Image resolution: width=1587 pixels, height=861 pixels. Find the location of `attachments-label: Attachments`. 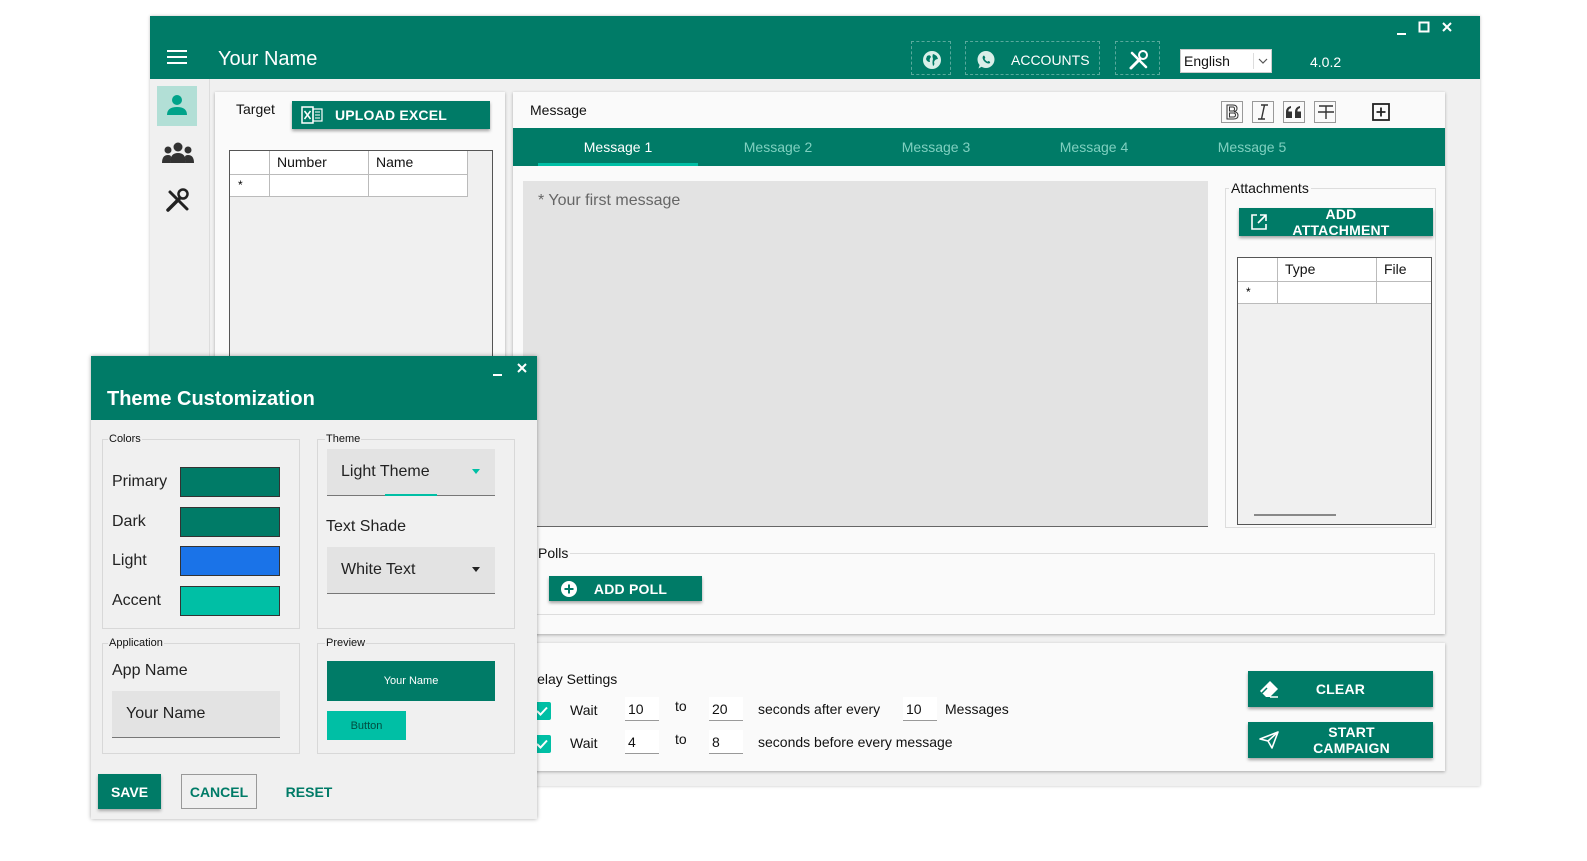

attachments-label: Attachments is located at coordinates (1270, 188).